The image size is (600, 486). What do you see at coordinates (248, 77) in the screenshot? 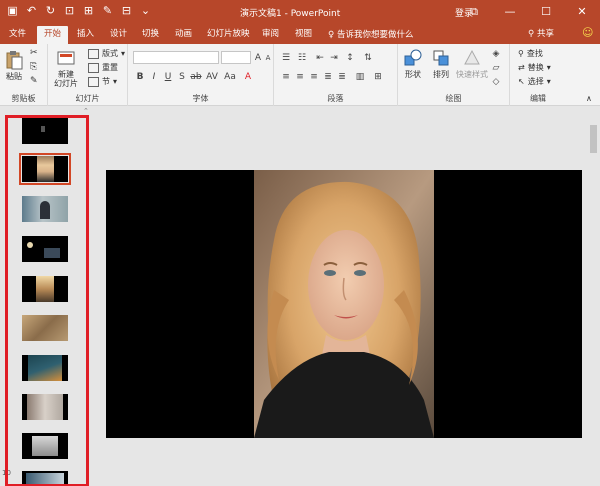
I see `font-color-icon: A` at bounding box center [248, 77].